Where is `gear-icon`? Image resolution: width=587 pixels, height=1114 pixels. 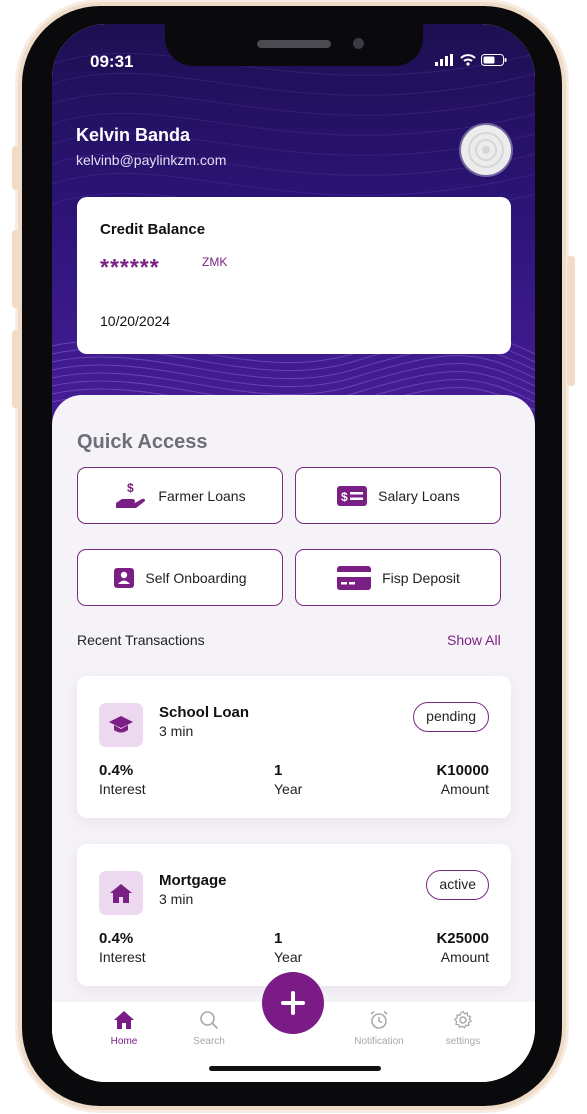
gear-icon is located at coordinates (463, 1019).